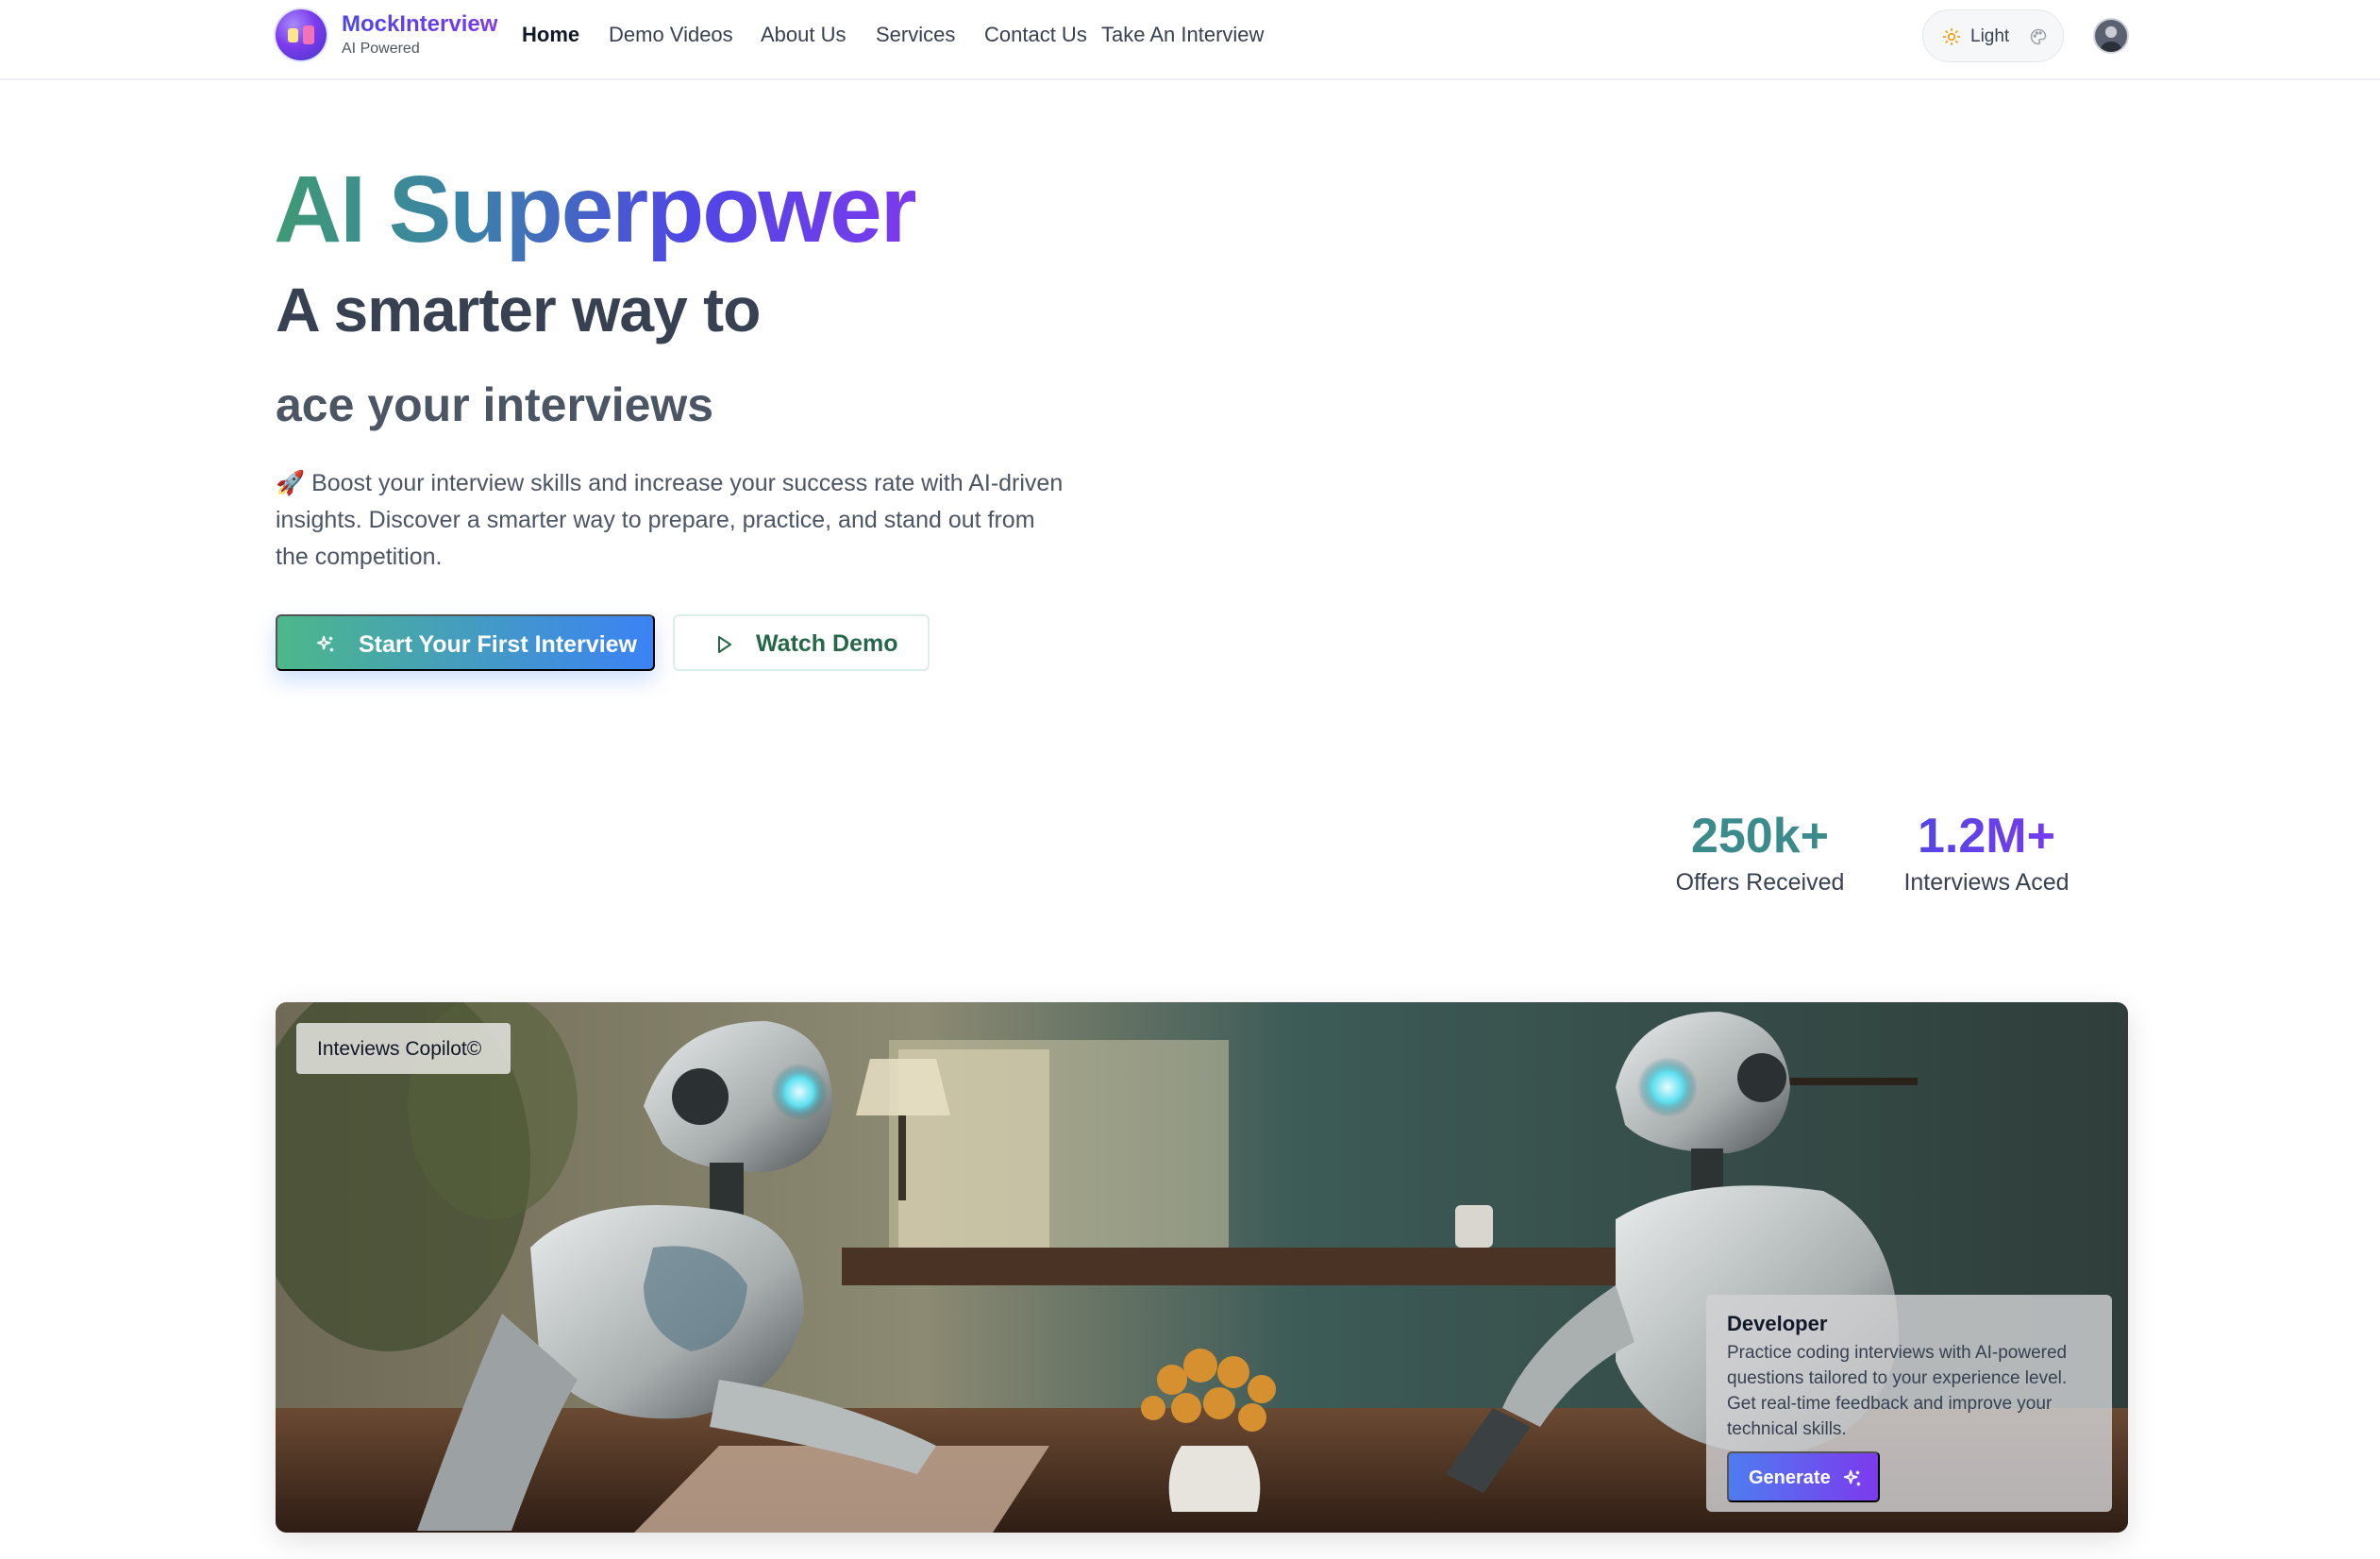  I want to click on nav-link-services: Services, so click(915, 35).